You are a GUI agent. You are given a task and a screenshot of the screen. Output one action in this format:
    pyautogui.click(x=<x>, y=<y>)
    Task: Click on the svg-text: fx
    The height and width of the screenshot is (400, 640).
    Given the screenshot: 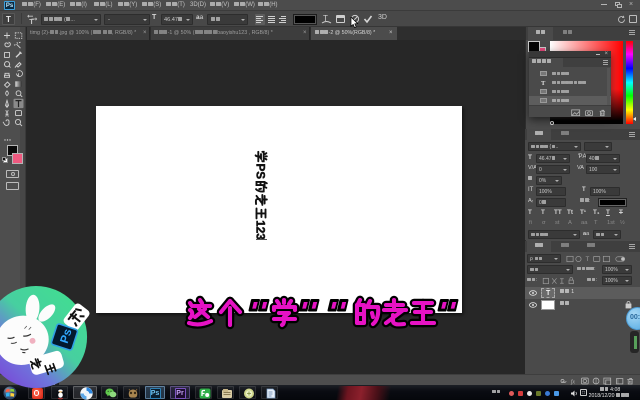 What is the action you would take?
    pyautogui.click(x=573, y=381)
    